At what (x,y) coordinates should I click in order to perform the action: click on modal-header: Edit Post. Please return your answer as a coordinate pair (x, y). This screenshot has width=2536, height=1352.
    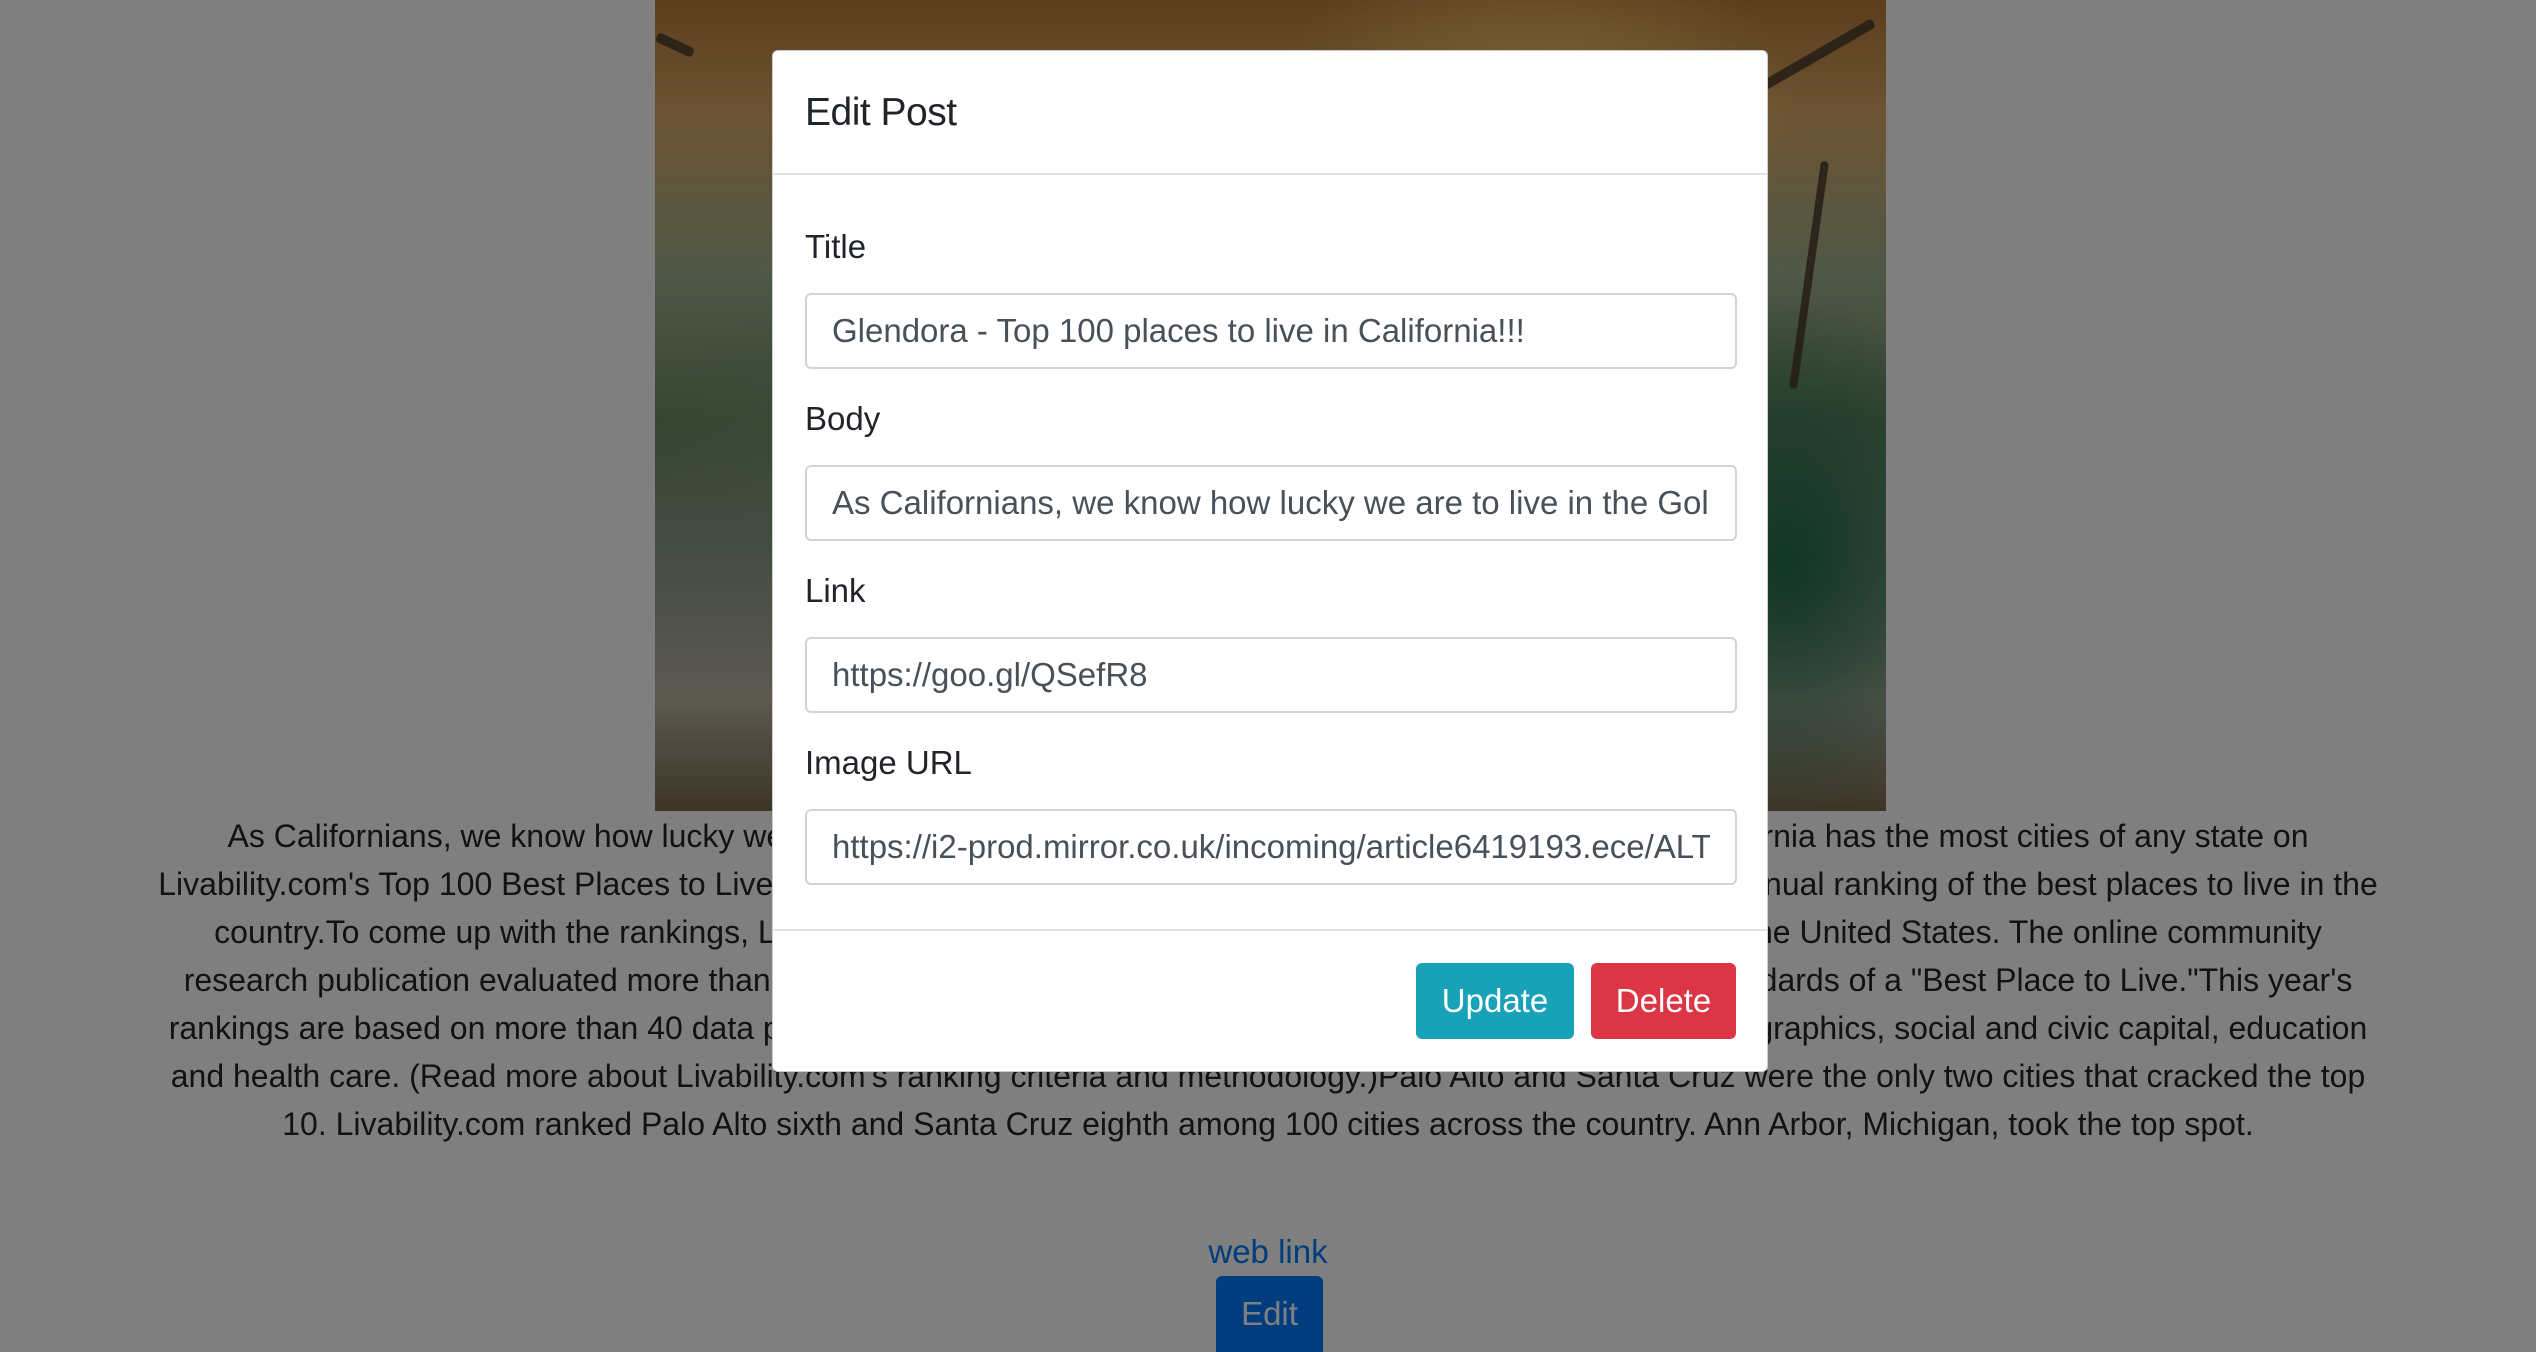
    Looking at the image, I should click on (1270, 113).